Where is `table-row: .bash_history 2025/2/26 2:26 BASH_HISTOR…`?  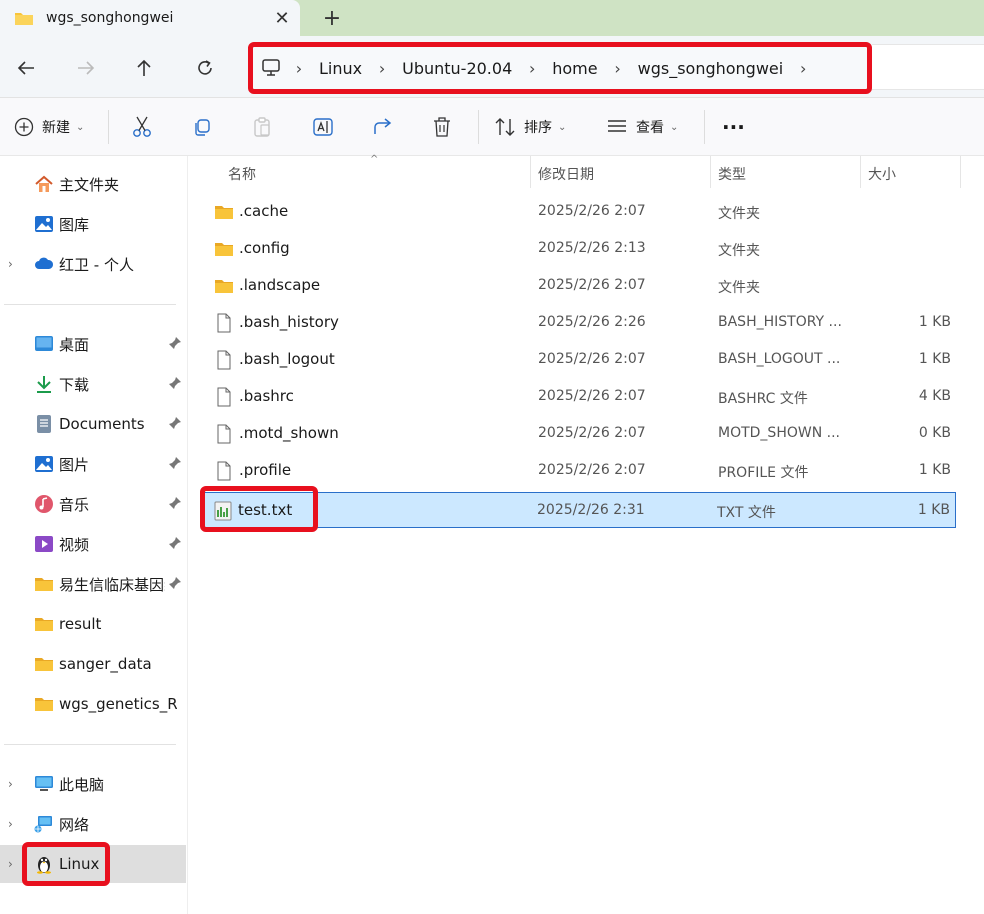 table-row: .bash_history 2025/2/26 2:26 BASH_HISTOR… is located at coordinates (581, 323).